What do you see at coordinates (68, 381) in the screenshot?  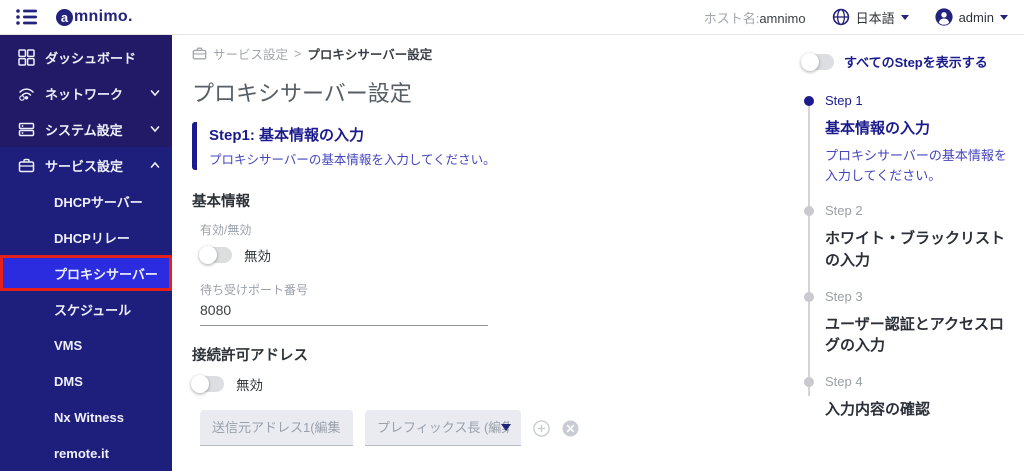 I see `sidebar-subitem-label: DMS` at bounding box center [68, 381].